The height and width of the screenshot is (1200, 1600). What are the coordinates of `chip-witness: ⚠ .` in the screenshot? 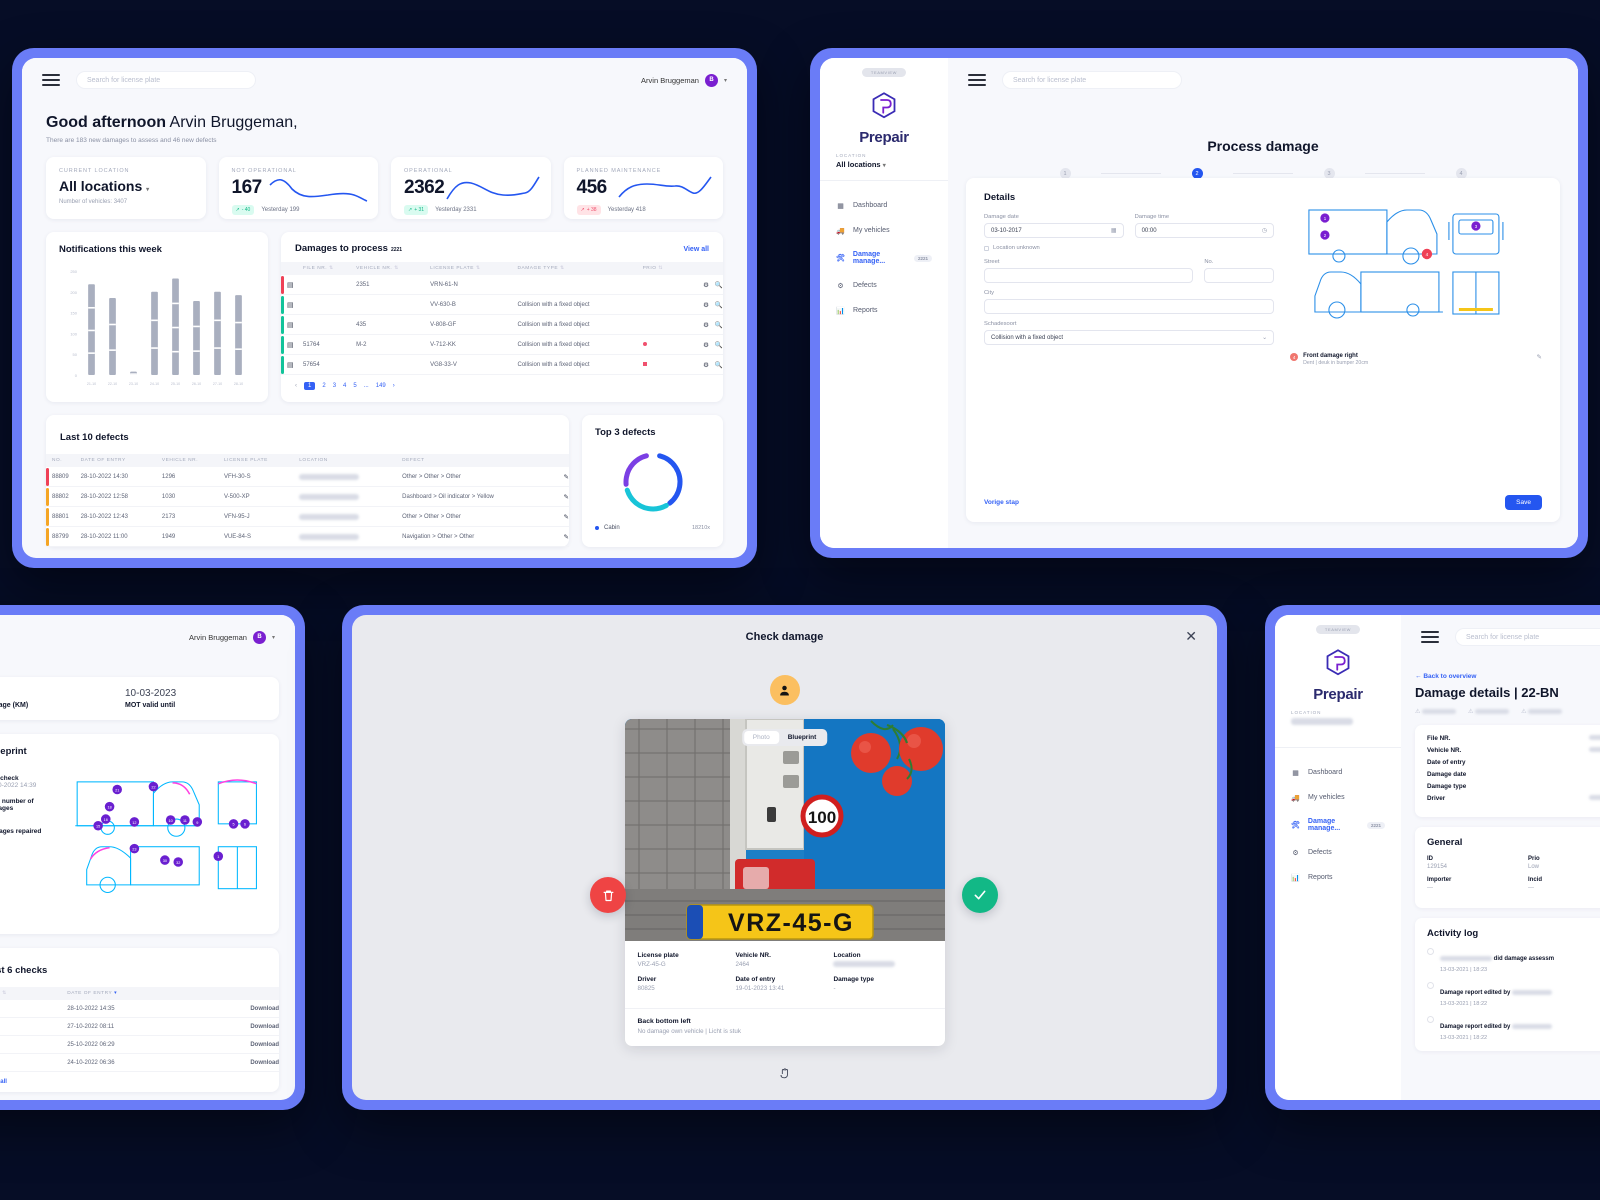 It's located at (1542, 711).